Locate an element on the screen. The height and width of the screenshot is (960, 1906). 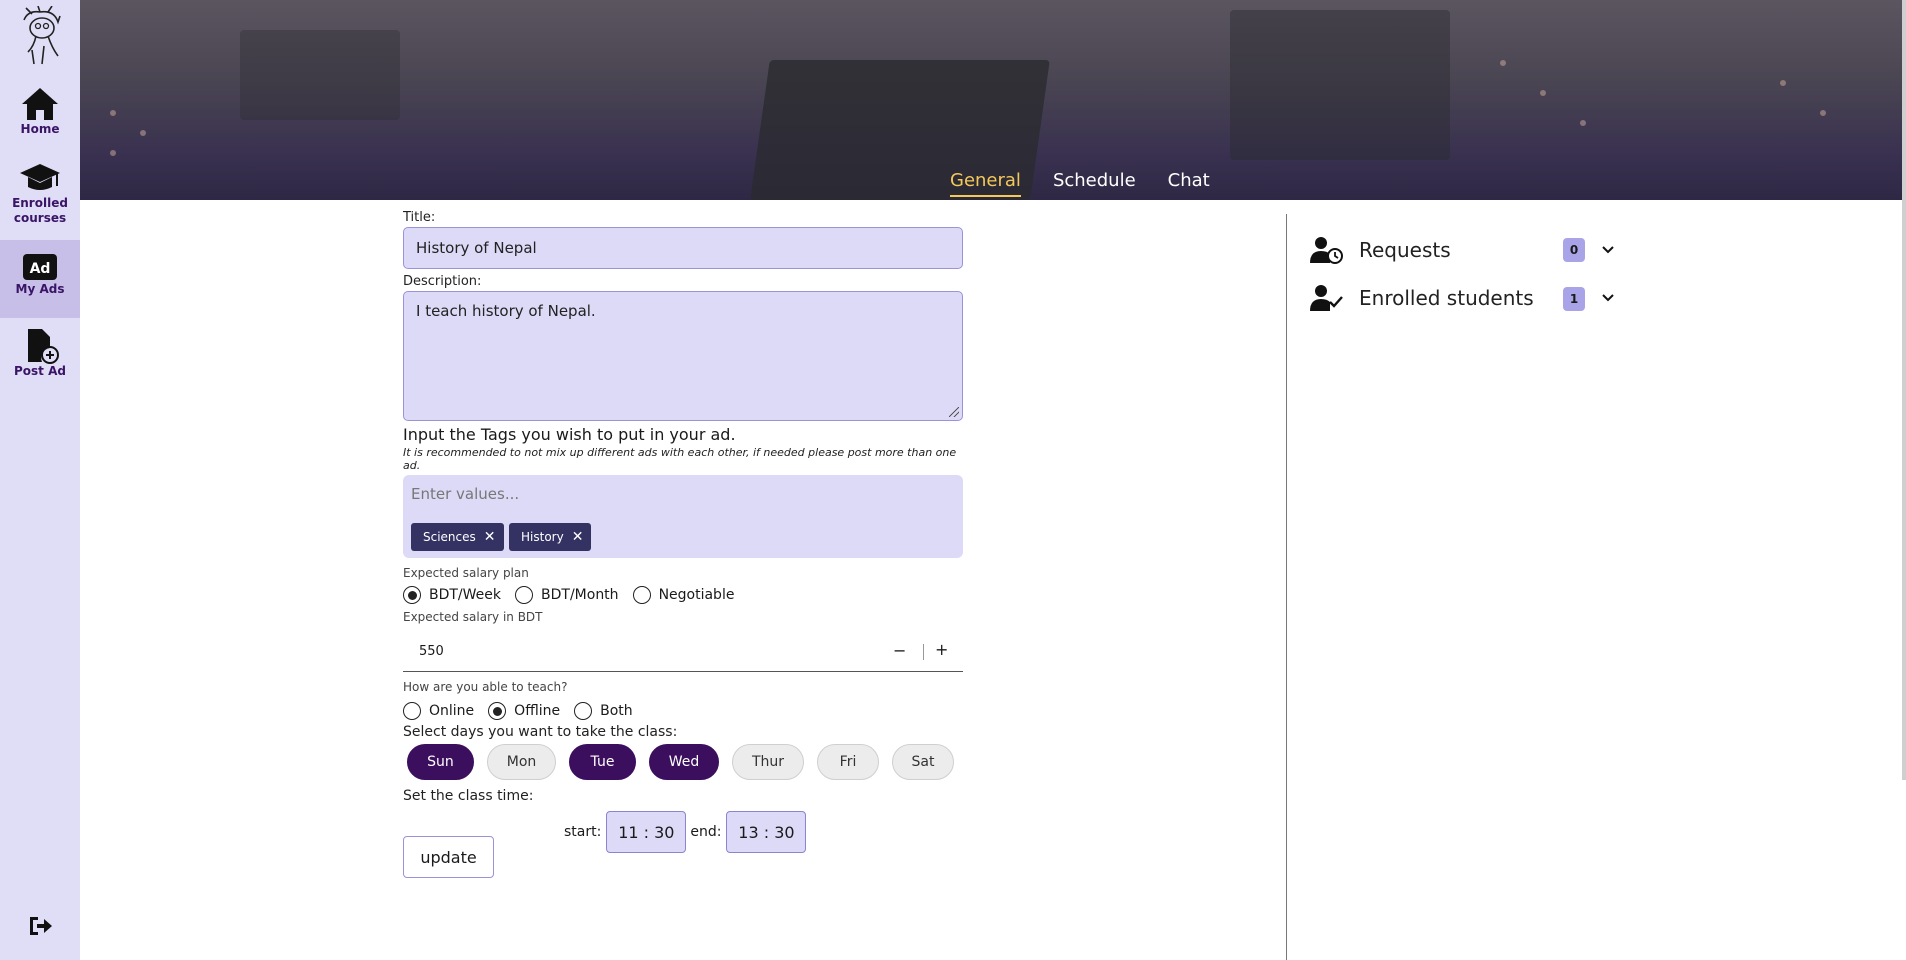
salary-plan-label: Expected salary plan is located at coordinates (466, 573).